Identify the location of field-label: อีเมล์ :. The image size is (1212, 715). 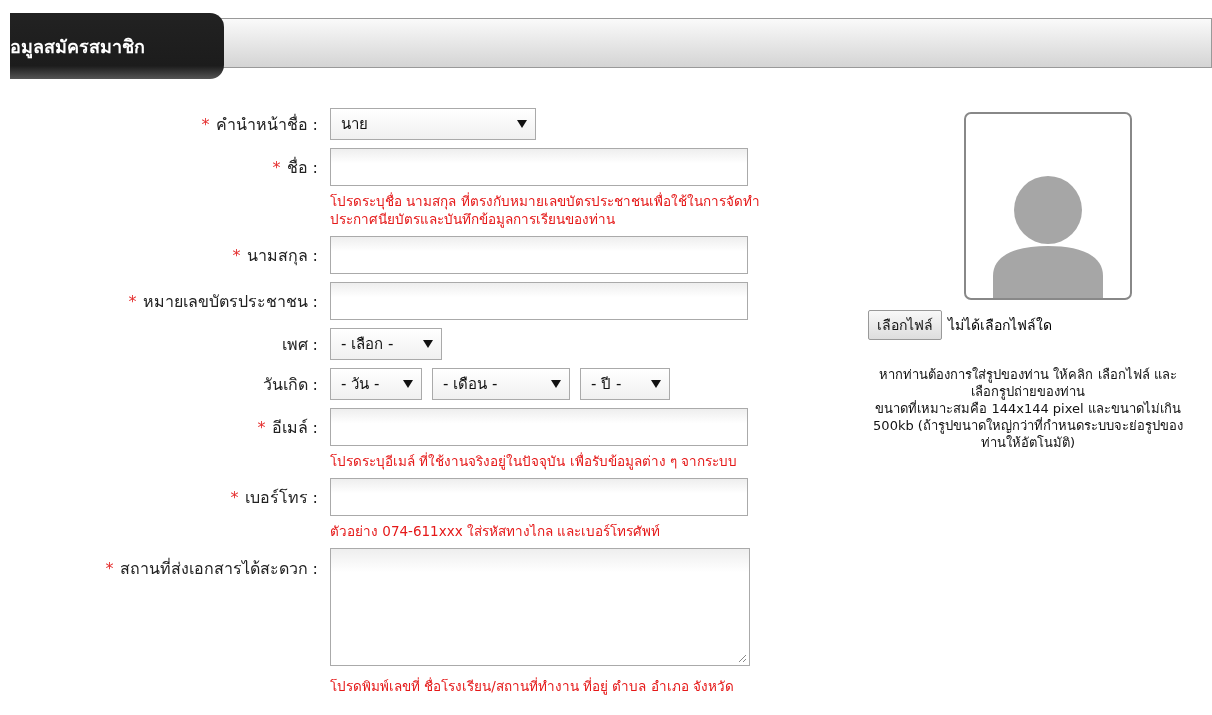
(294, 427).